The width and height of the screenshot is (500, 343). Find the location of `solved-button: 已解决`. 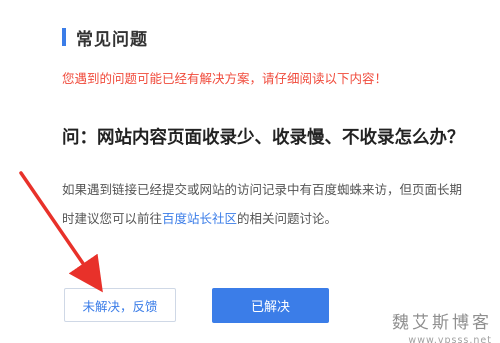

solved-button: 已解决 is located at coordinates (270, 305).